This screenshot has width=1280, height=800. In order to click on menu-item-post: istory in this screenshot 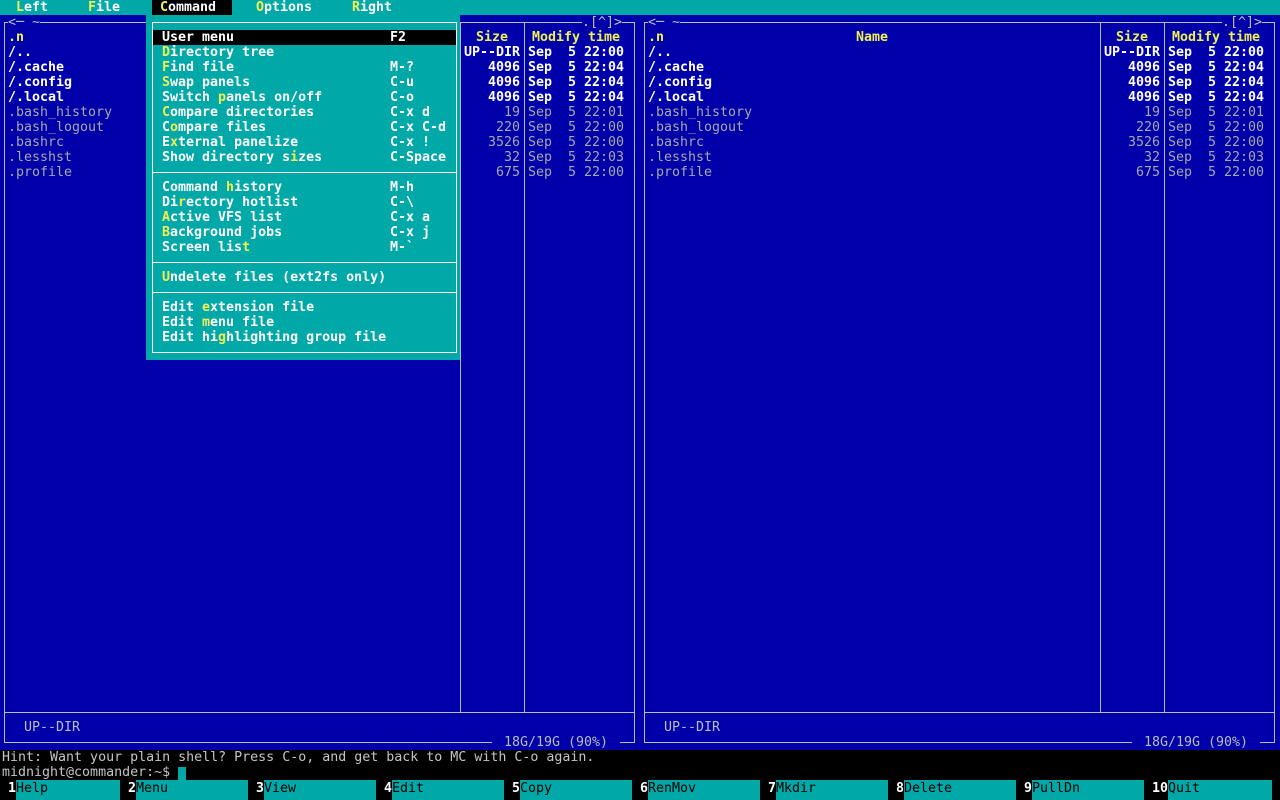, I will do `click(258, 187)`.